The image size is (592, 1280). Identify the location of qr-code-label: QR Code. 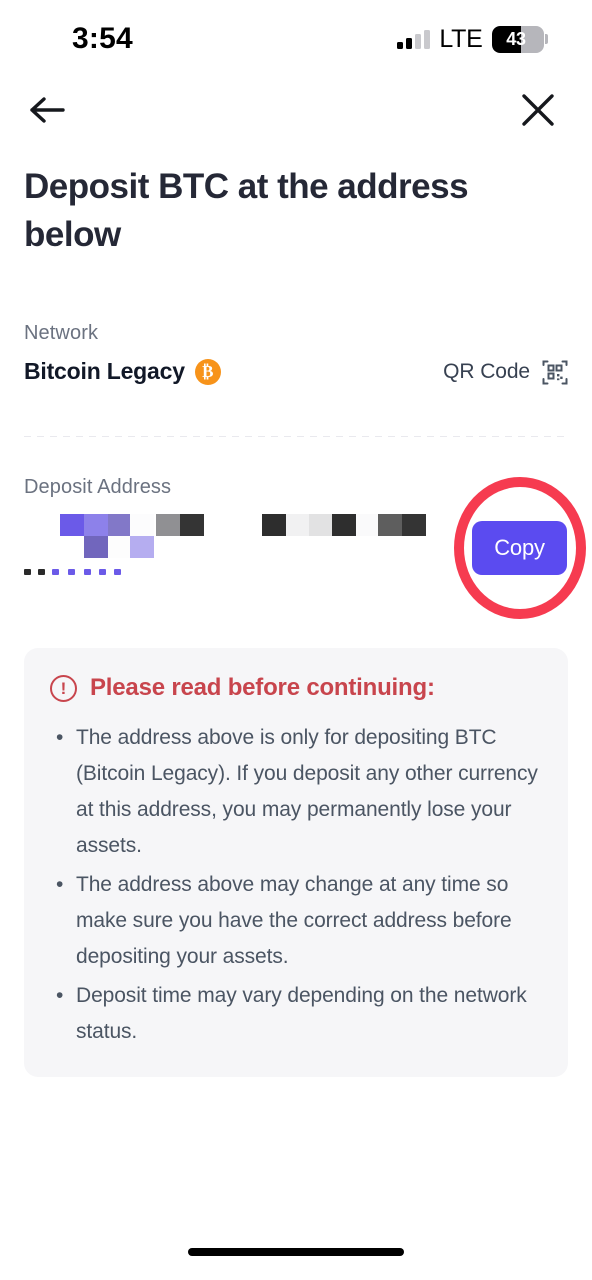
(486, 371).